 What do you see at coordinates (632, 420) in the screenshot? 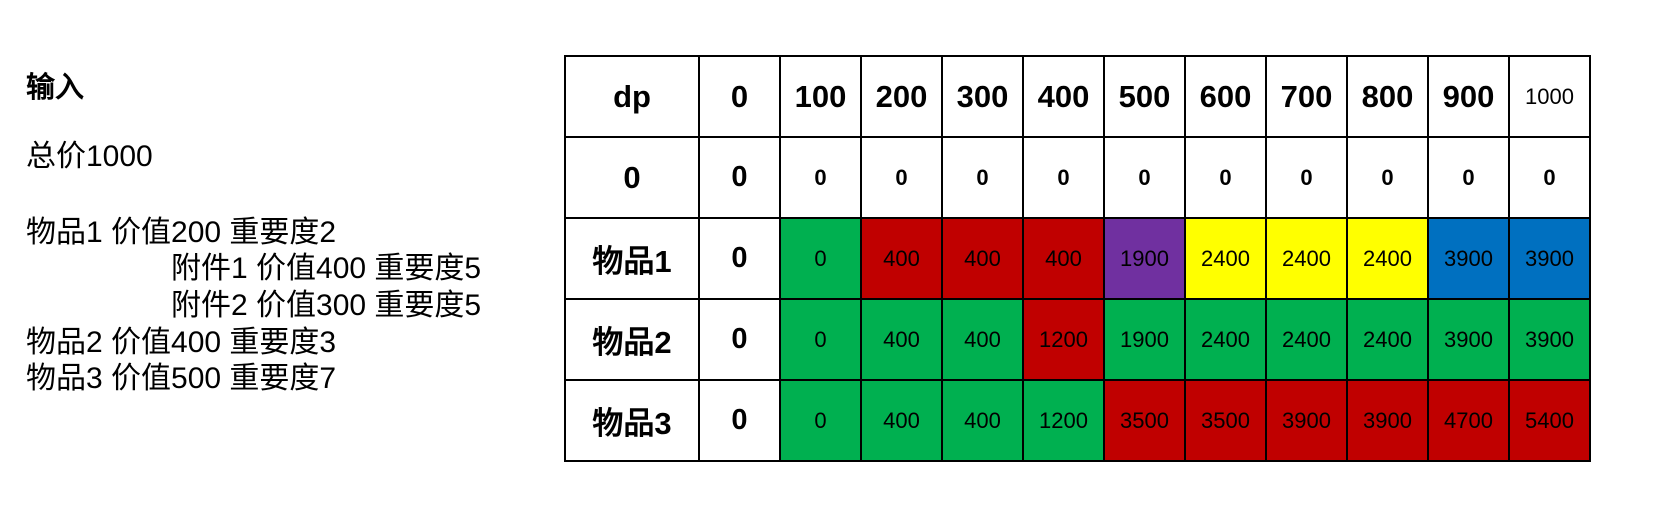
I see `row-header: 物品3` at bounding box center [632, 420].